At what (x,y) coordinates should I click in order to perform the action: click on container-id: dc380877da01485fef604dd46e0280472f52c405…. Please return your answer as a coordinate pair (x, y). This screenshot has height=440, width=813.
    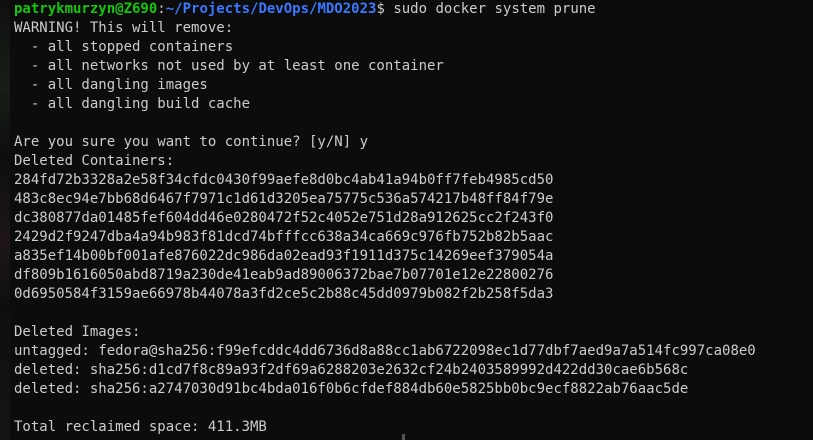
    Looking at the image, I should click on (284, 218).